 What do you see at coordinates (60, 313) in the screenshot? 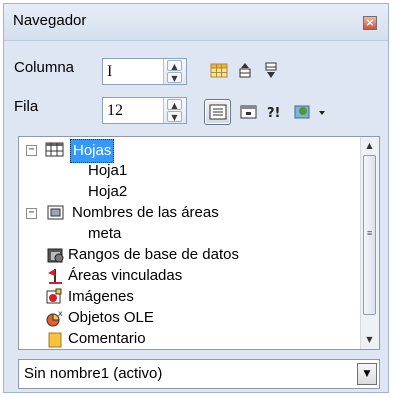
I see `svg-text: x` at bounding box center [60, 313].